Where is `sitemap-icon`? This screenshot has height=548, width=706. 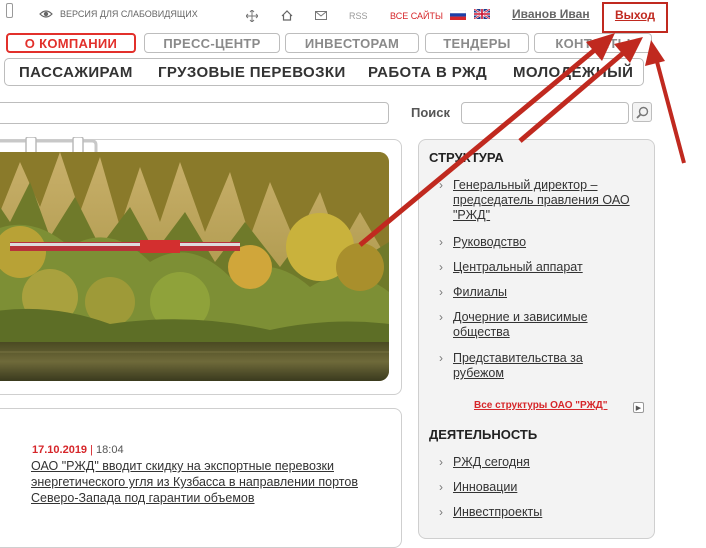 sitemap-icon is located at coordinates (252, 16).